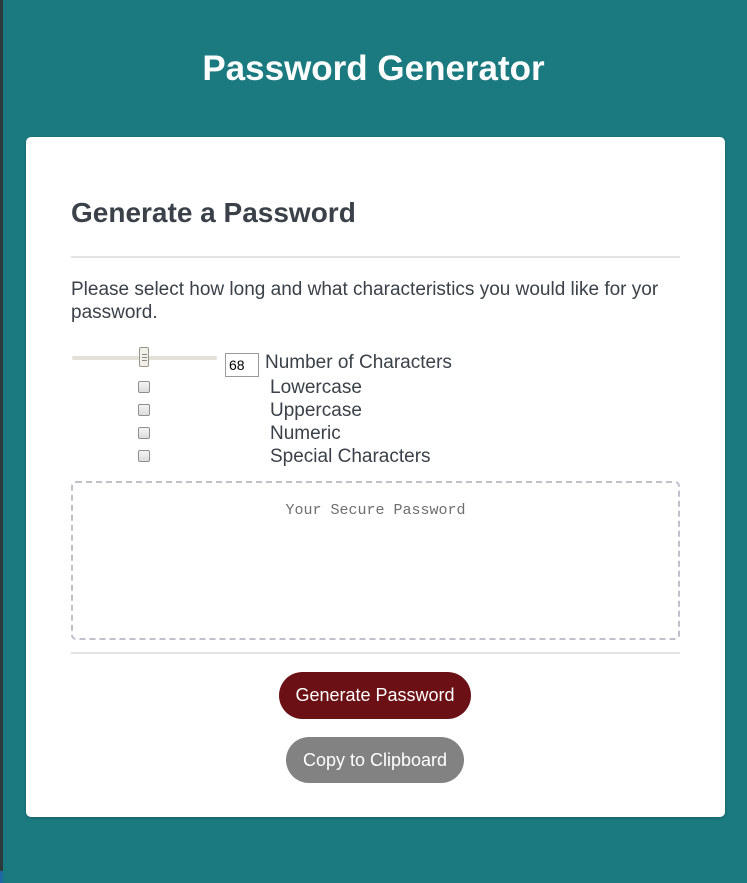 Image resolution: width=747 pixels, height=883 pixels. What do you see at coordinates (242, 365) in the screenshot?
I see `length-input` at bounding box center [242, 365].